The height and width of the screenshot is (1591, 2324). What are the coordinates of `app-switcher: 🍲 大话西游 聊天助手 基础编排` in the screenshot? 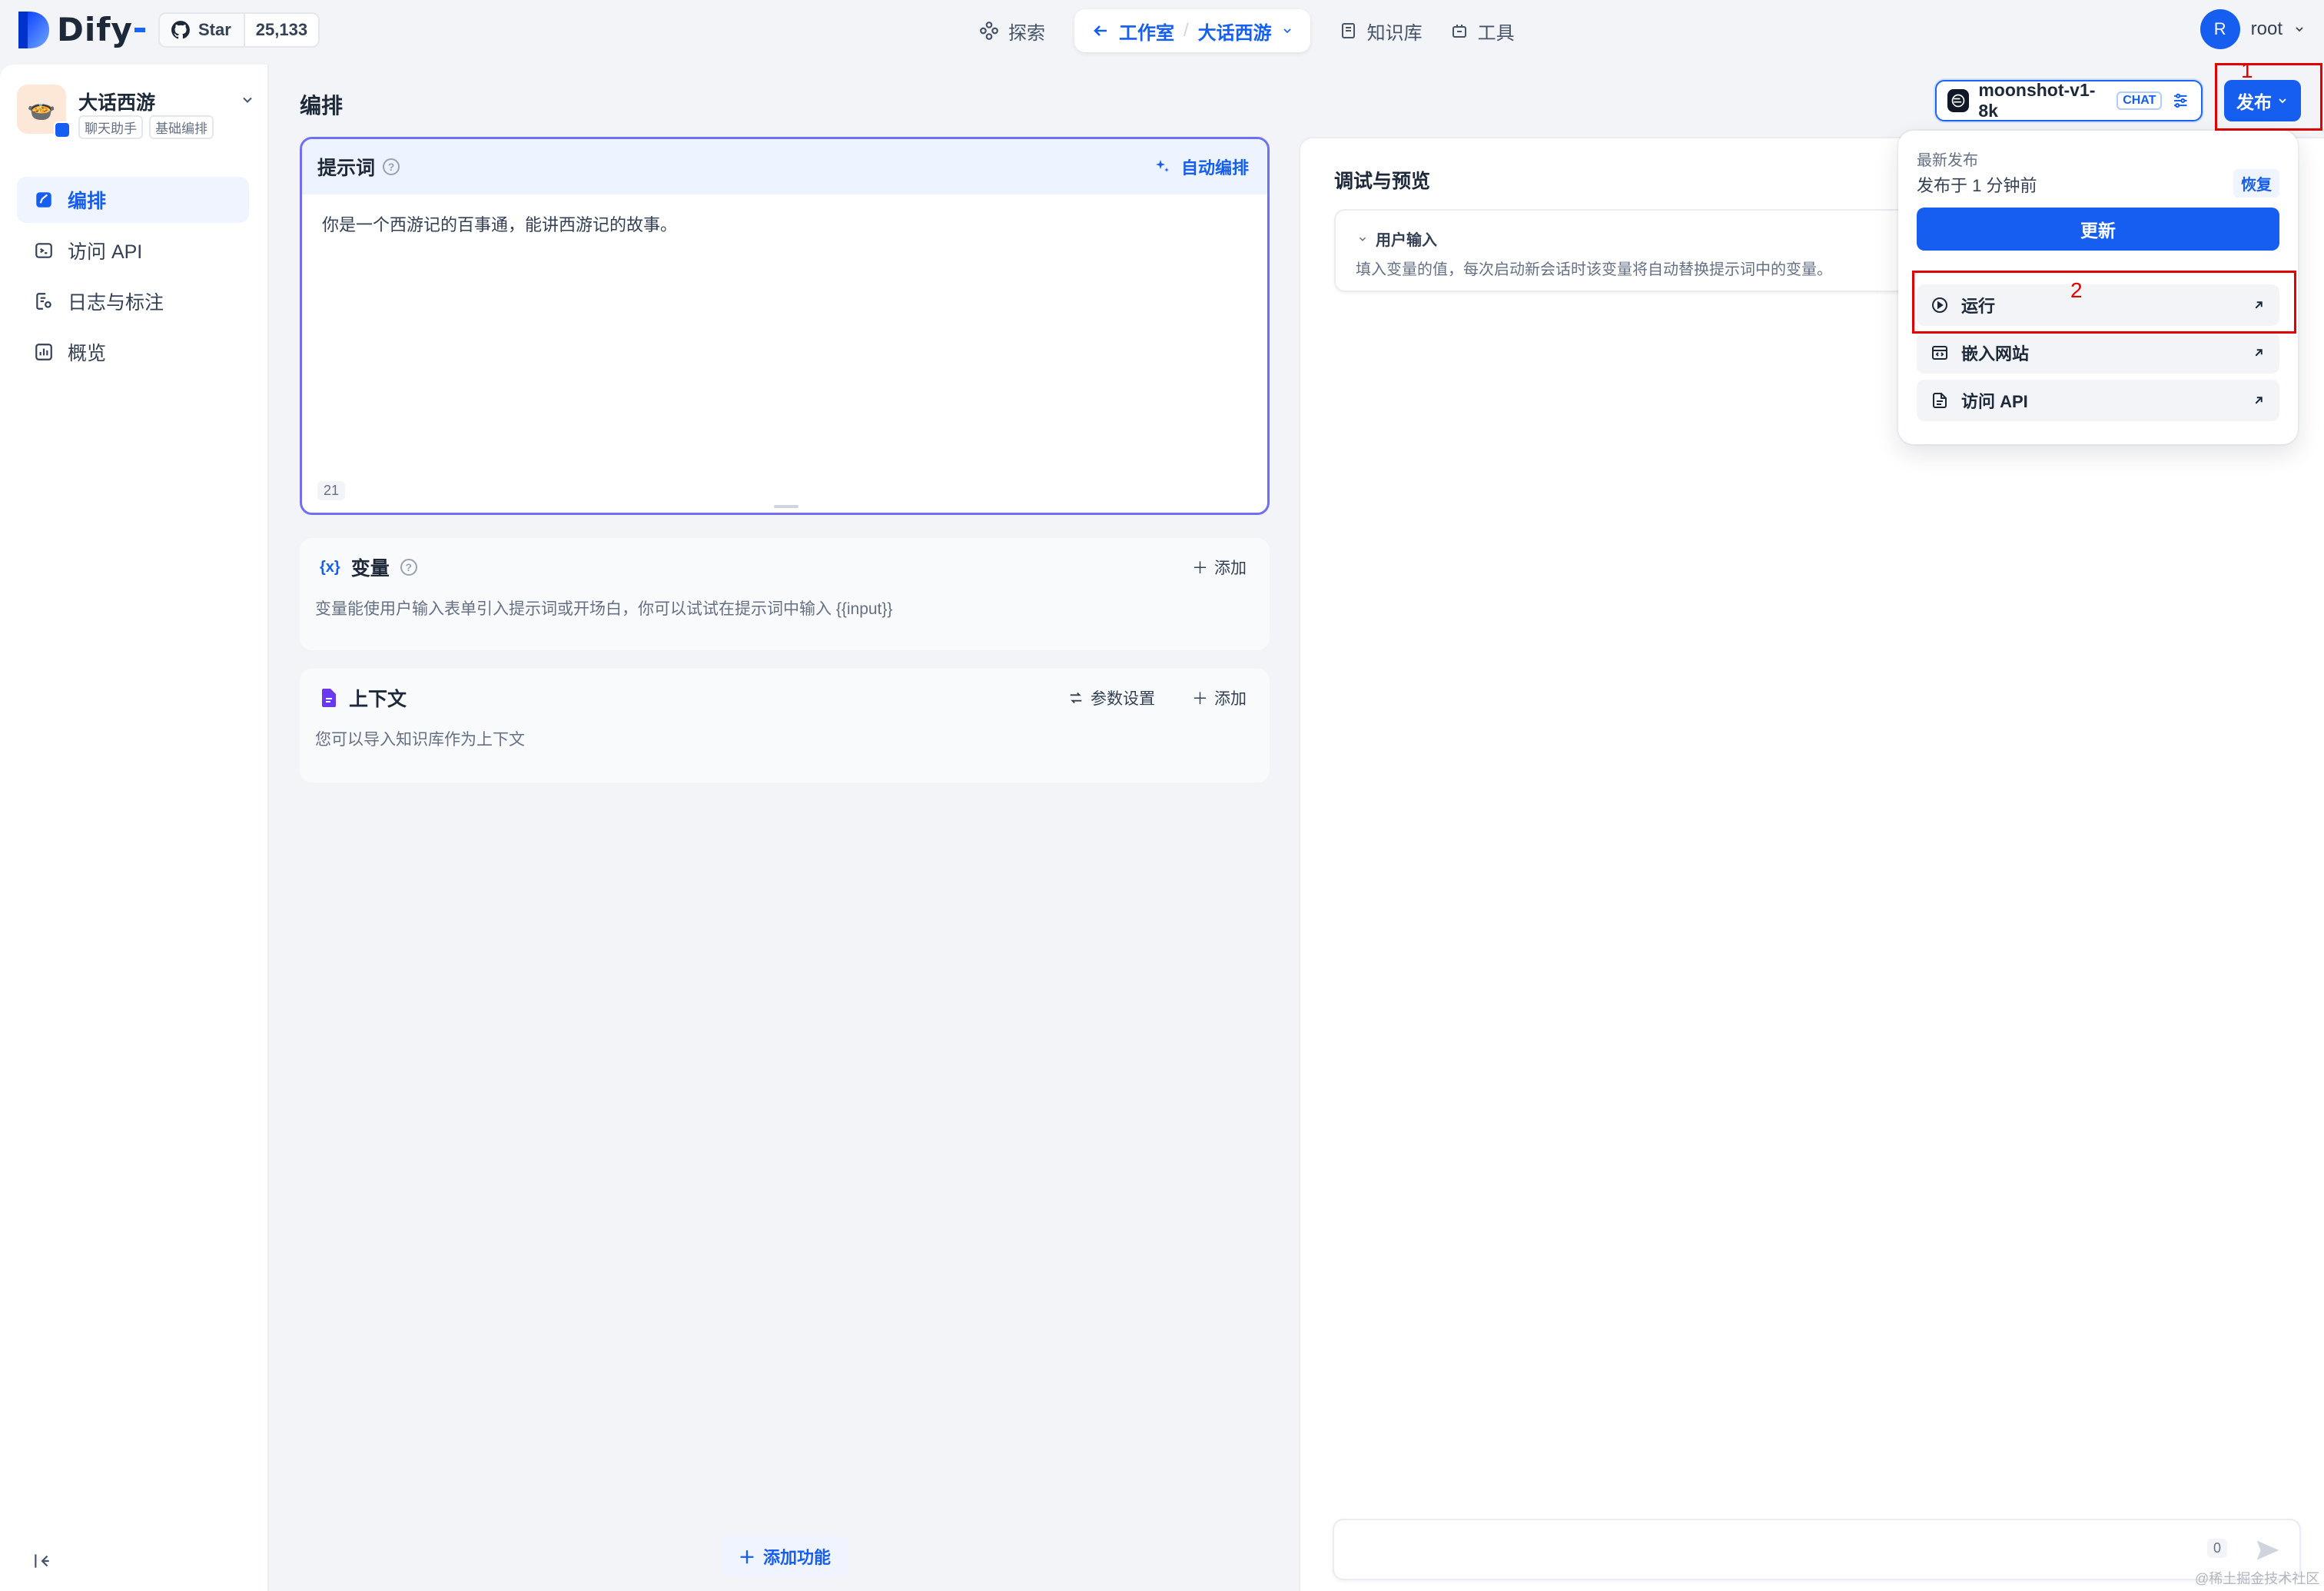 It's located at (136, 112).